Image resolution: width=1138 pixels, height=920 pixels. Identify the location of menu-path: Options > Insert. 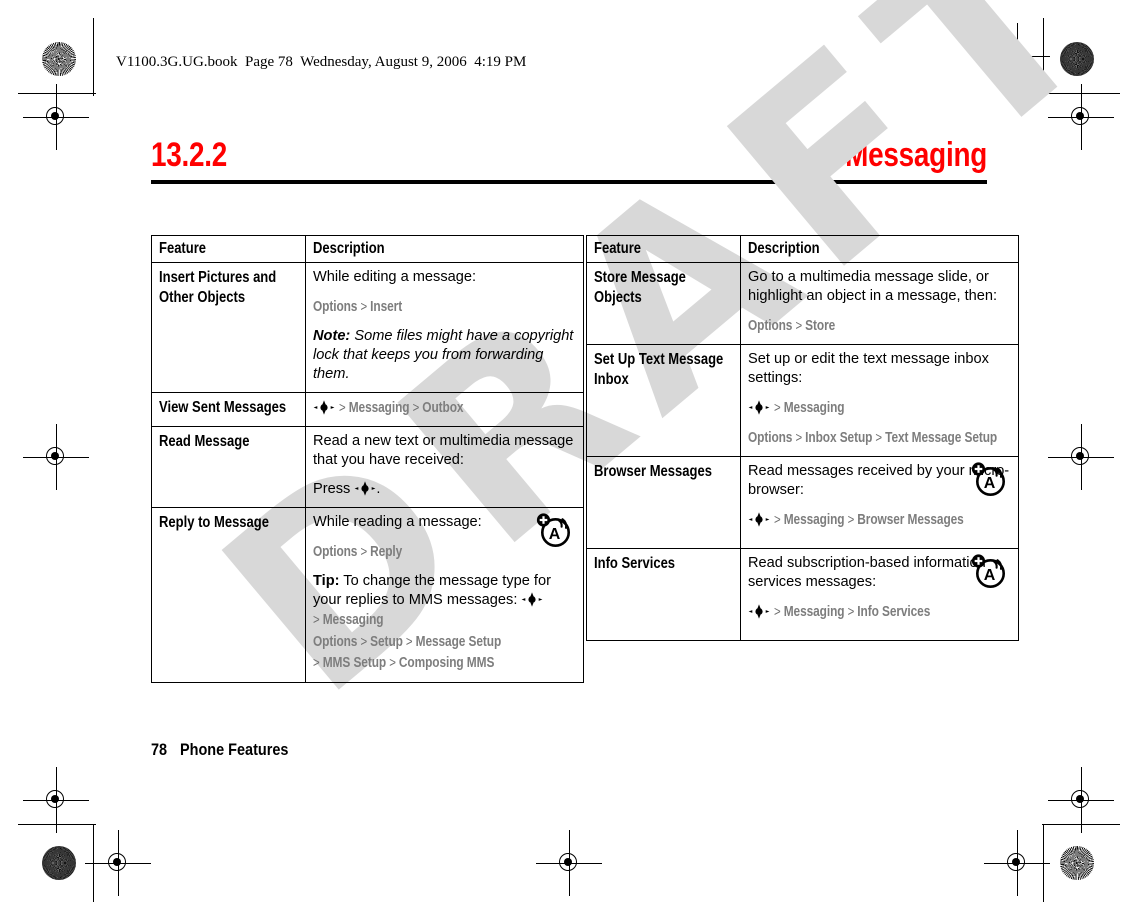
(357, 307).